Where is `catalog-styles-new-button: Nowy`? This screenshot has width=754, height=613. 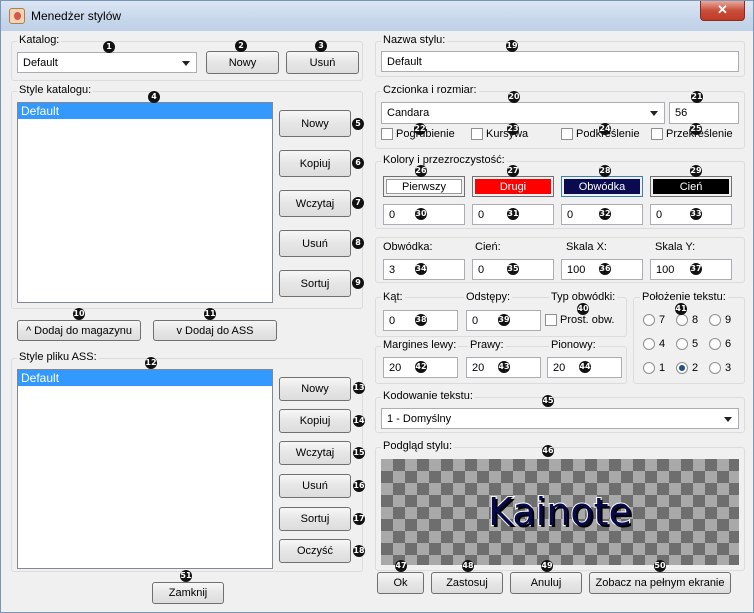
catalog-styles-new-button: Nowy is located at coordinates (315, 123).